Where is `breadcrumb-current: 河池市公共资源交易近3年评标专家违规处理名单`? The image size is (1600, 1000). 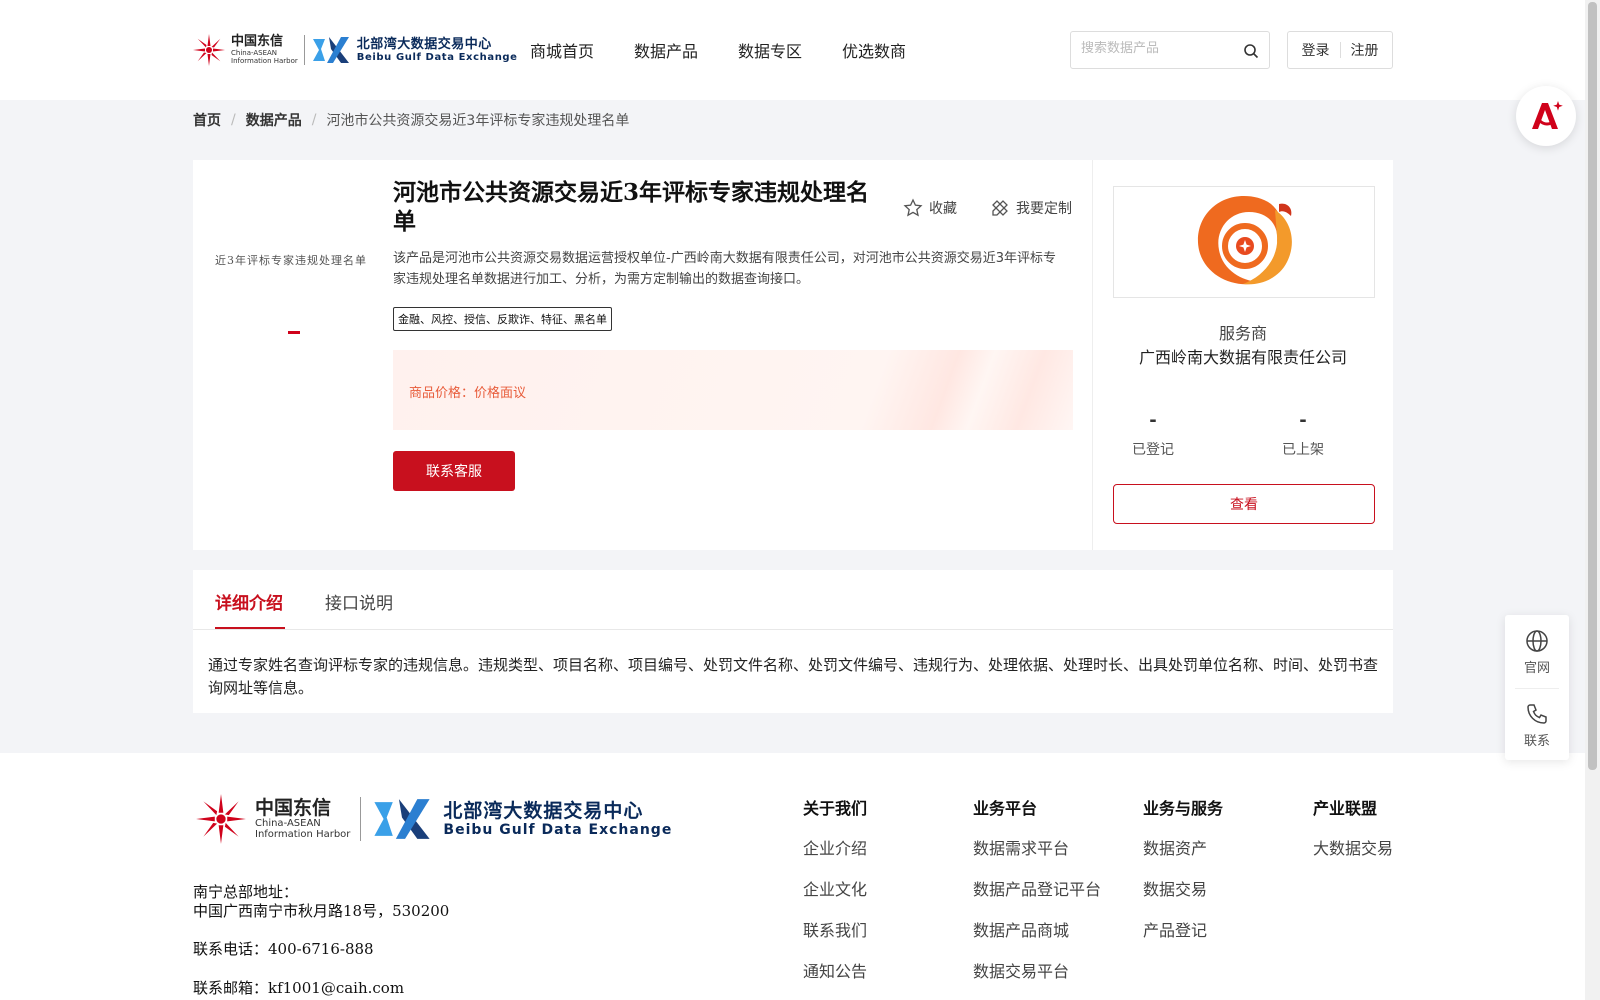 breadcrumb-current: 河池市公共资源交易近3年评标专家违规处理名单 is located at coordinates (478, 121).